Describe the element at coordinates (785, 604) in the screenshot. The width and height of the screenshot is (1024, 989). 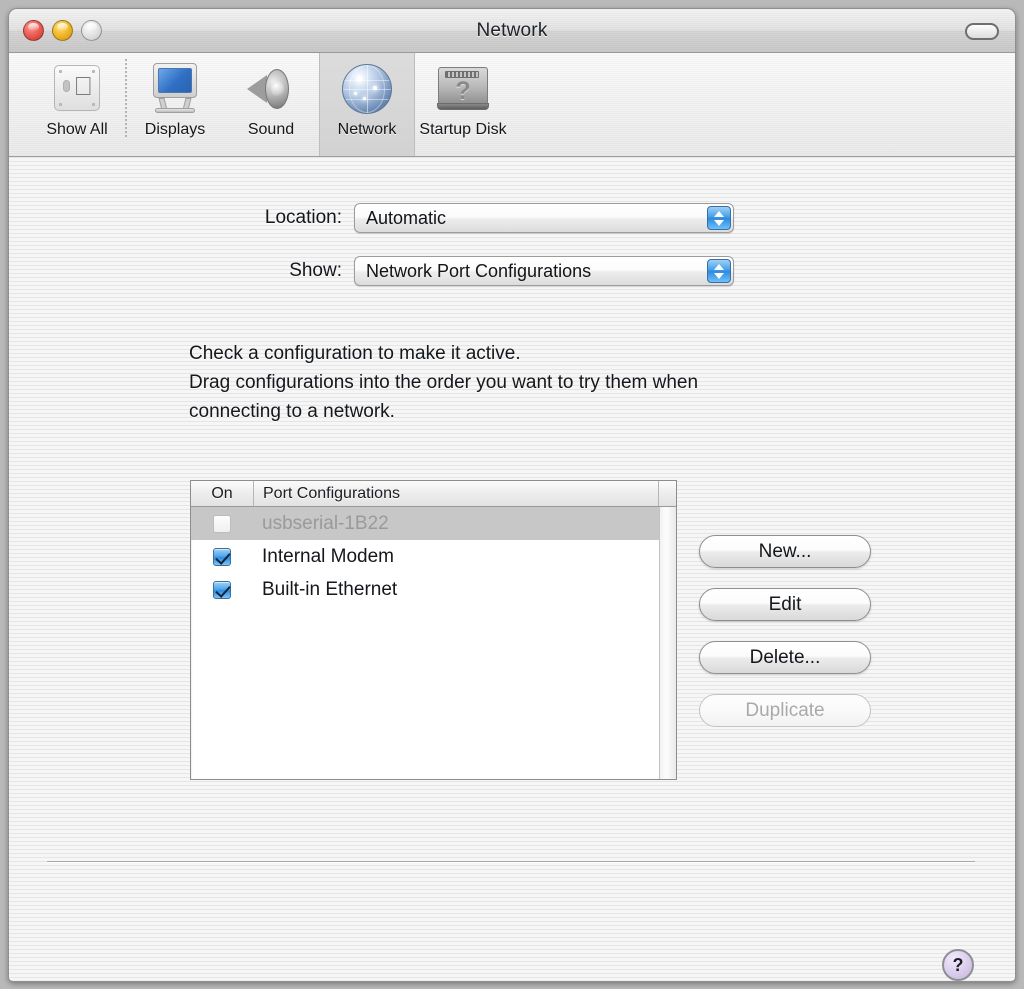
I see `edit-button: Edit` at that location.